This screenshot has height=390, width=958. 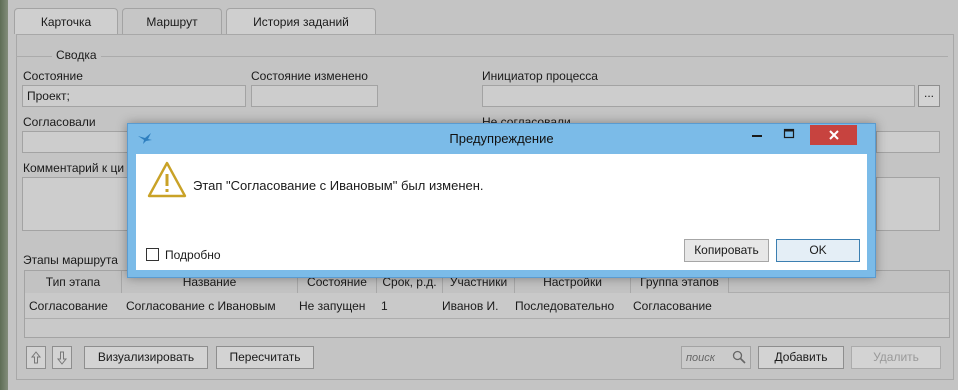 I want to click on tab-card: Карточка, so click(x=66, y=21).